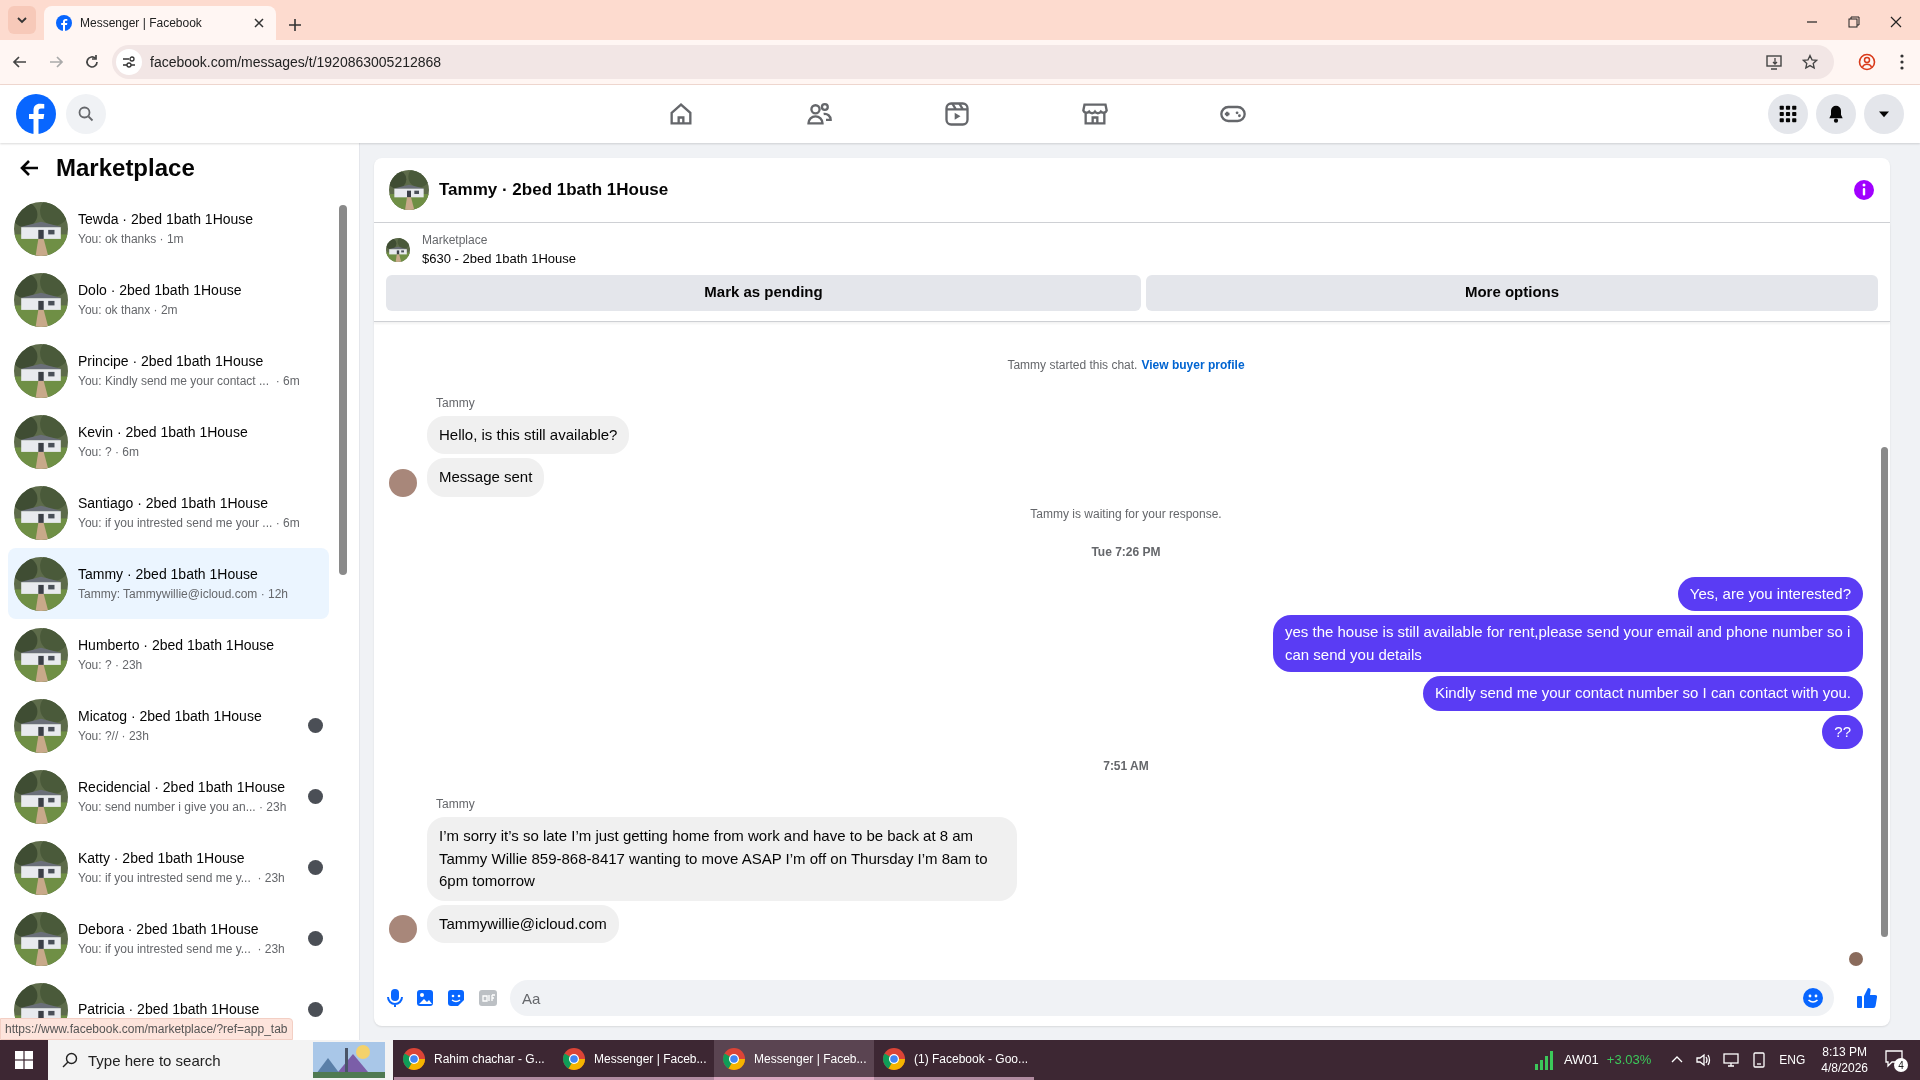  I want to click on message-time: 7:51 AM, so click(1126, 766).